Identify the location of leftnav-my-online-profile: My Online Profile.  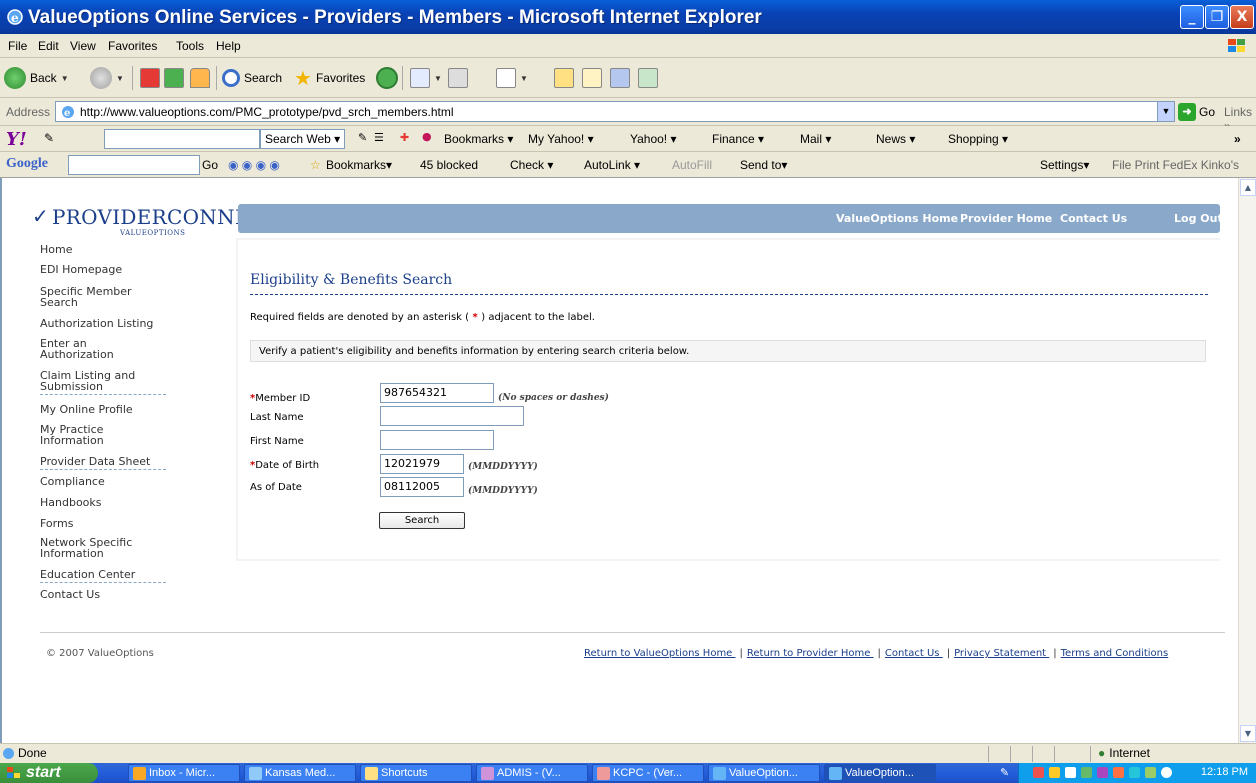
(86, 409).